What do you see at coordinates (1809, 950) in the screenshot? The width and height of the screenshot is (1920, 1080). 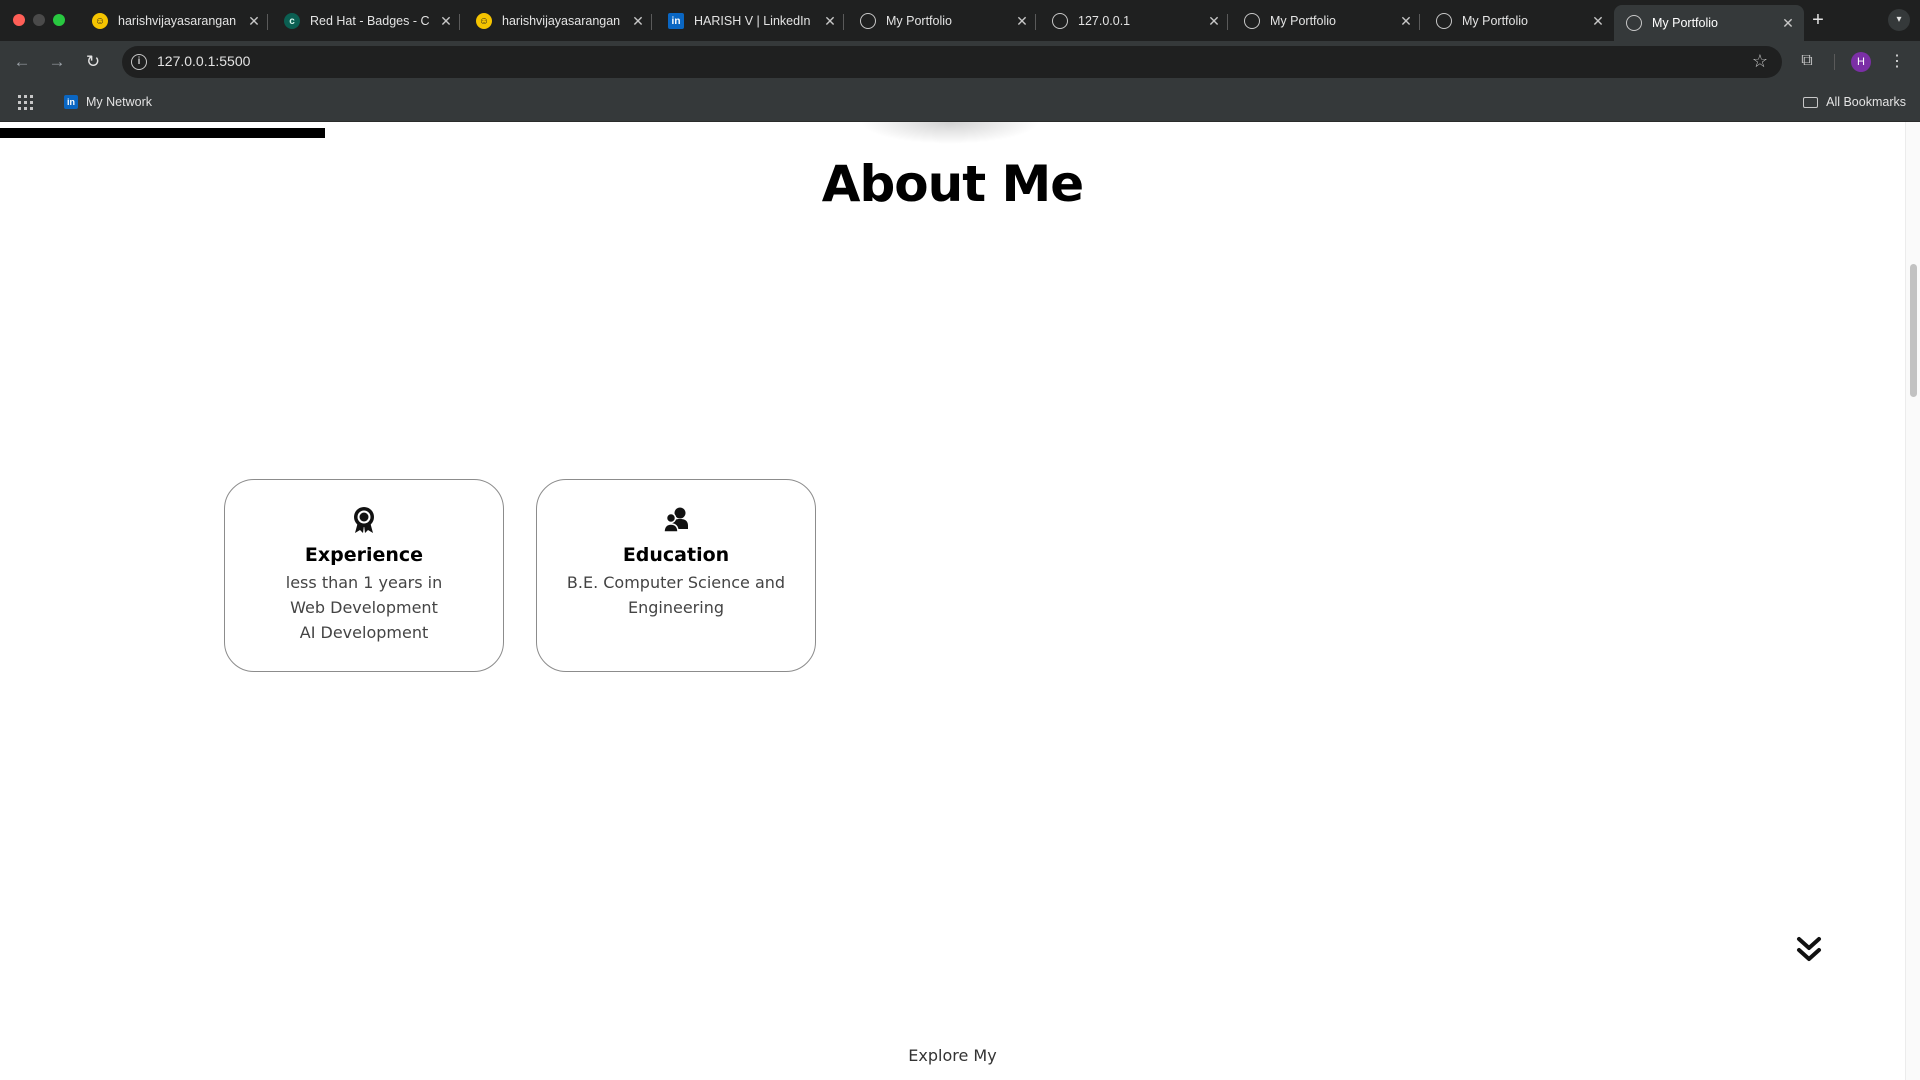 I see `double-chevron-down-icon` at bounding box center [1809, 950].